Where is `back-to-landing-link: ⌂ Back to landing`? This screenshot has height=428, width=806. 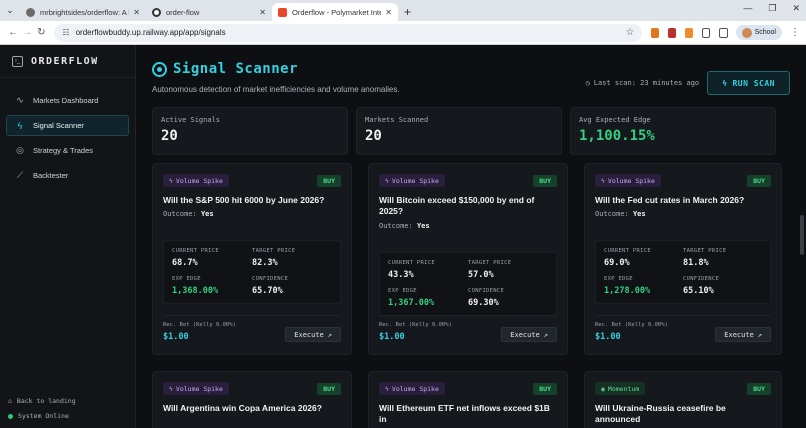
back-to-landing-link: ⌂ Back to landing is located at coordinates (42, 401).